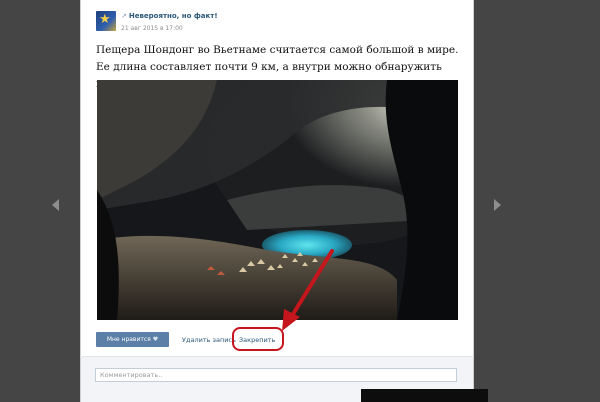 Image resolution: width=600 pixels, height=402 pixels. Describe the element at coordinates (173, 16) in the screenshot. I see `post-author-name: Невероятно, но факт!` at that location.